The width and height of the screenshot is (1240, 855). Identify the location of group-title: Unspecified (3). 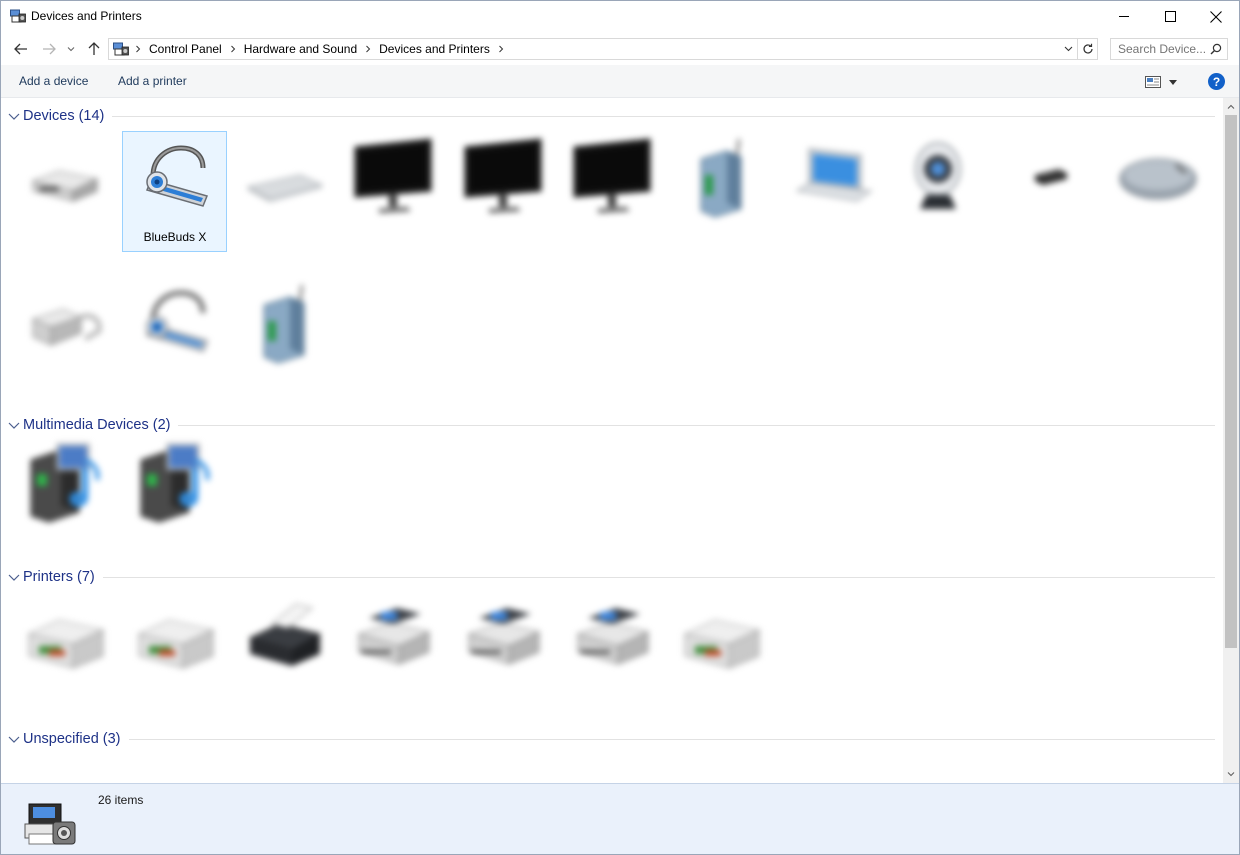
(72, 739).